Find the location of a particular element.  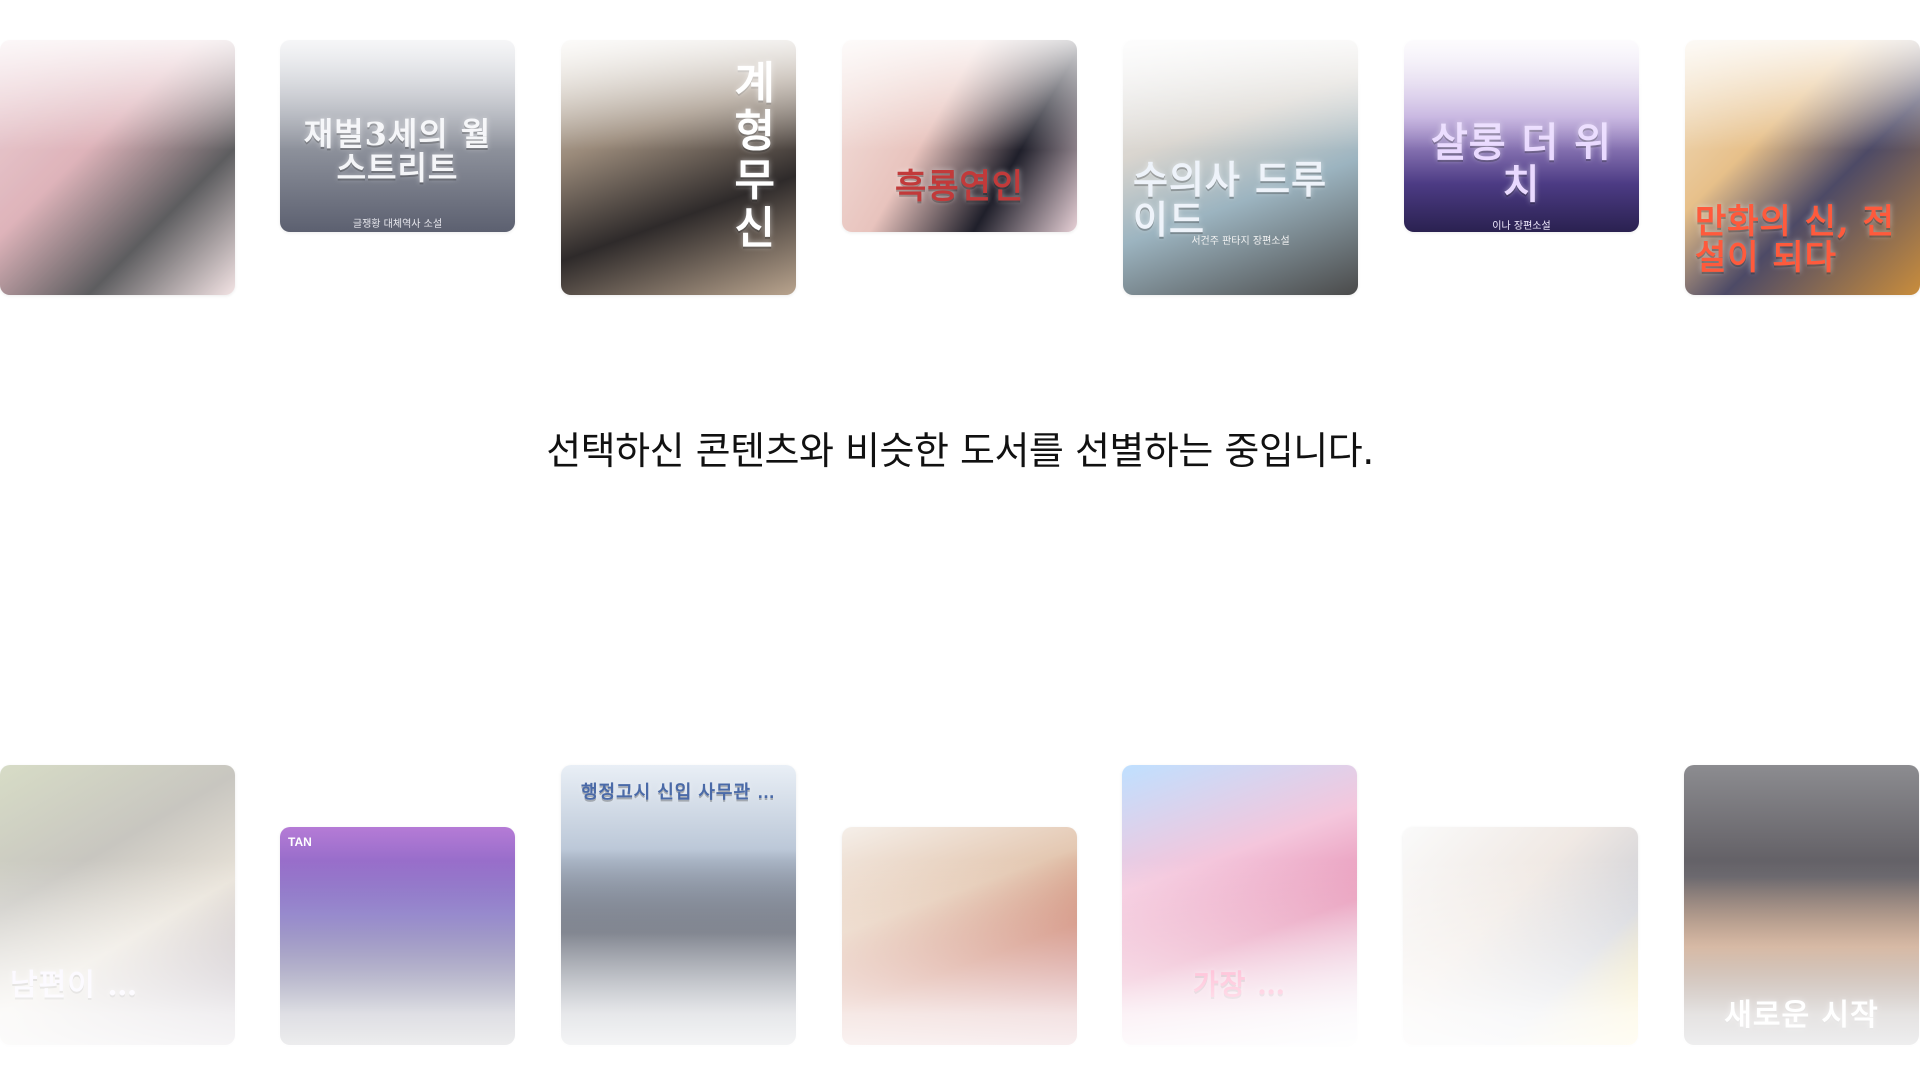

book-title: 만화의 신, 전설이 되다 is located at coordinates (1795, 240).